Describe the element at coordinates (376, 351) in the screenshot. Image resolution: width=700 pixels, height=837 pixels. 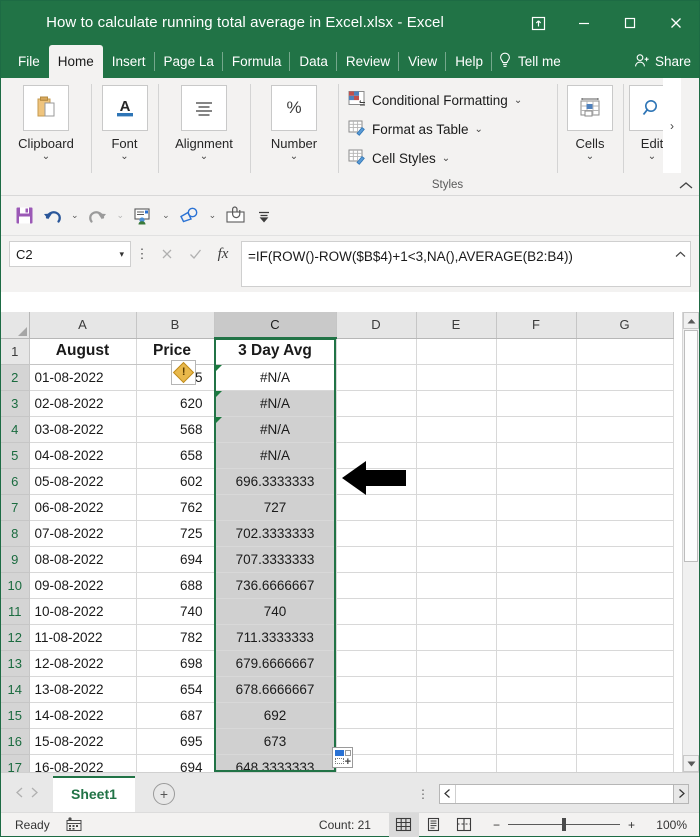
I see `cell-D1` at that location.